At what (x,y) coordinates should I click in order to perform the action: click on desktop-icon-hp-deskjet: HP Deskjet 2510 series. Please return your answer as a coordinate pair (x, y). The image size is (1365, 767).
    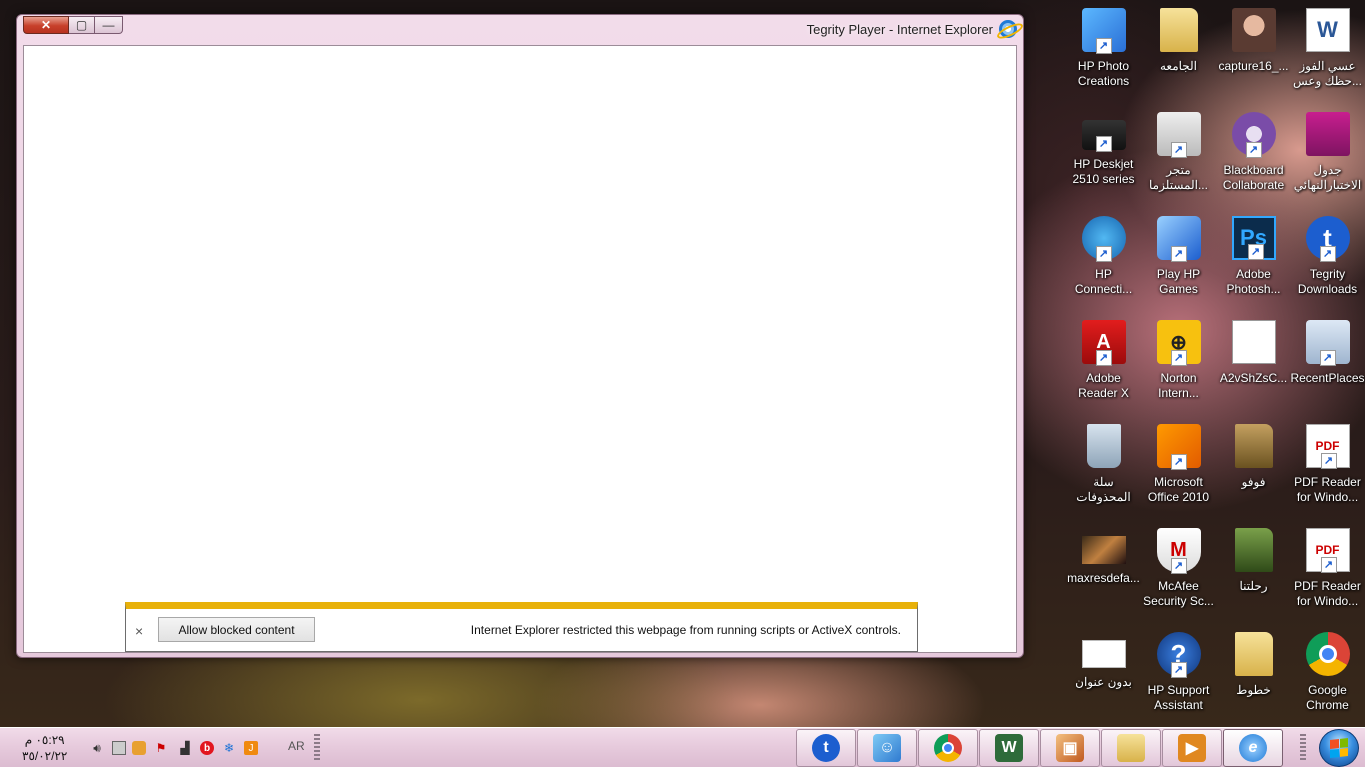
    Looking at the image, I should click on (1103, 160).